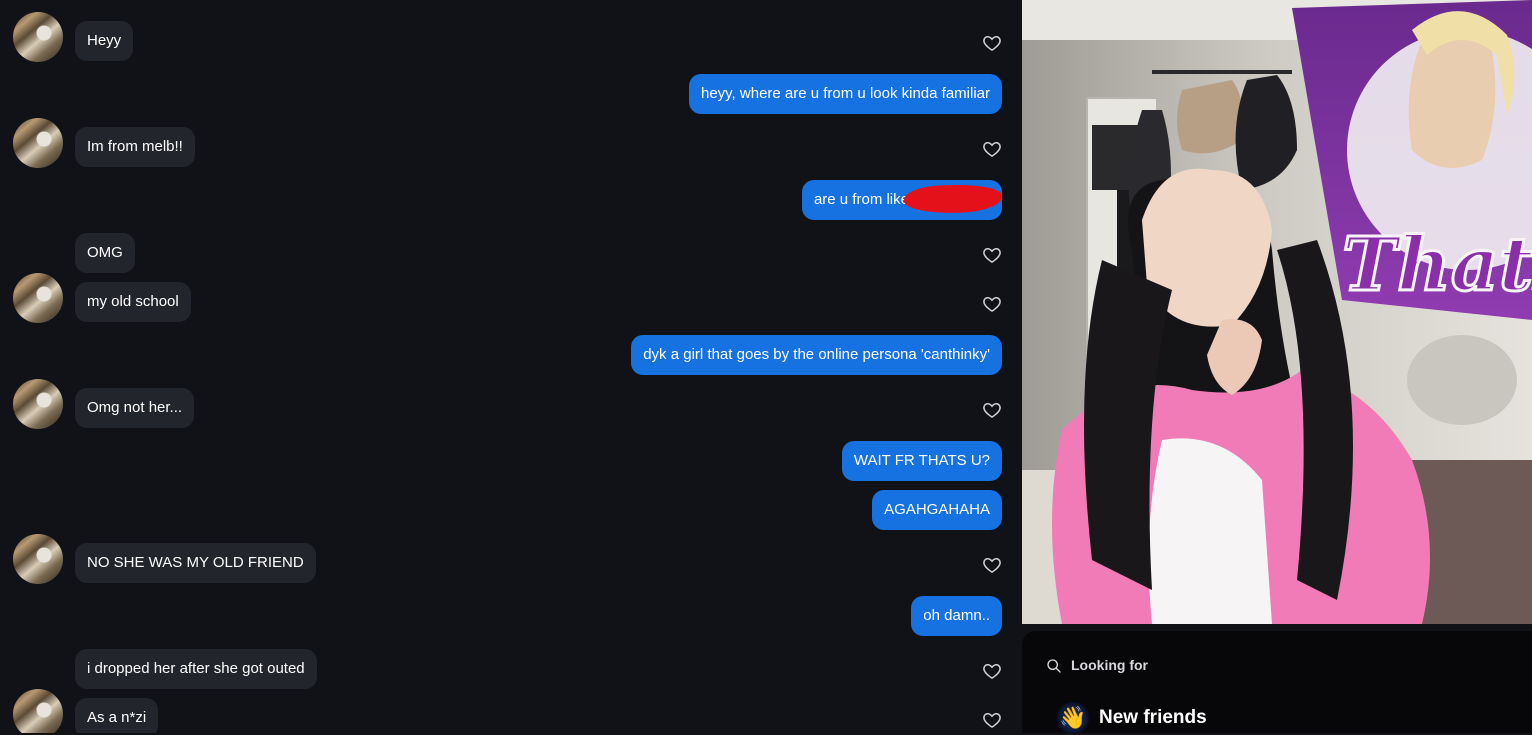 This screenshot has width=1532, height=735. What do you see at coordinates (104, 41) in the screenshot?
I see `message-bubble-incoming: Heyy` at bounding box center [104, 41].